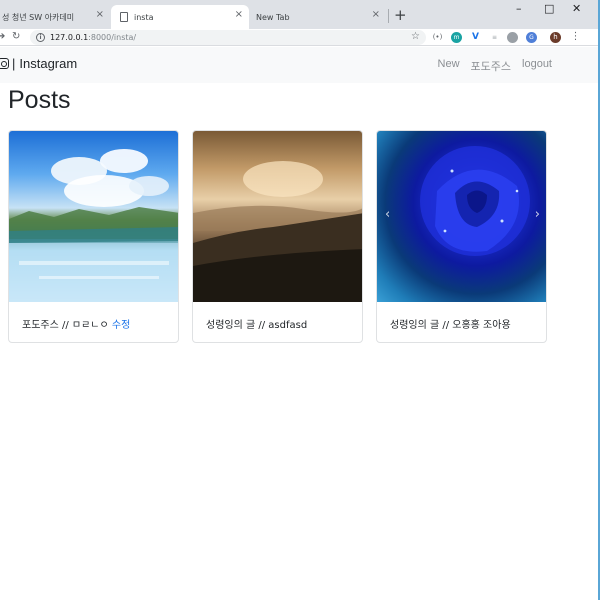  What do you see at coordinates (575, 37) in the screenshot?
I see `menu-icon: ⋮` at bounding box center [575, 37].